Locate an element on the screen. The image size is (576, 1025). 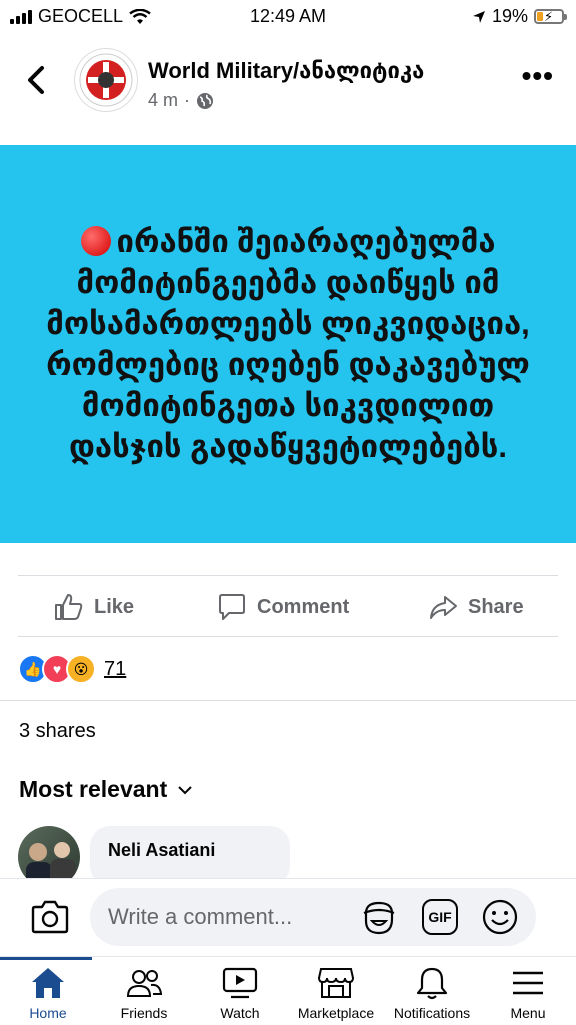
status-bar: GEOCELL 12:49 AM 19% ⚡ is located at coordinates (288, 17).